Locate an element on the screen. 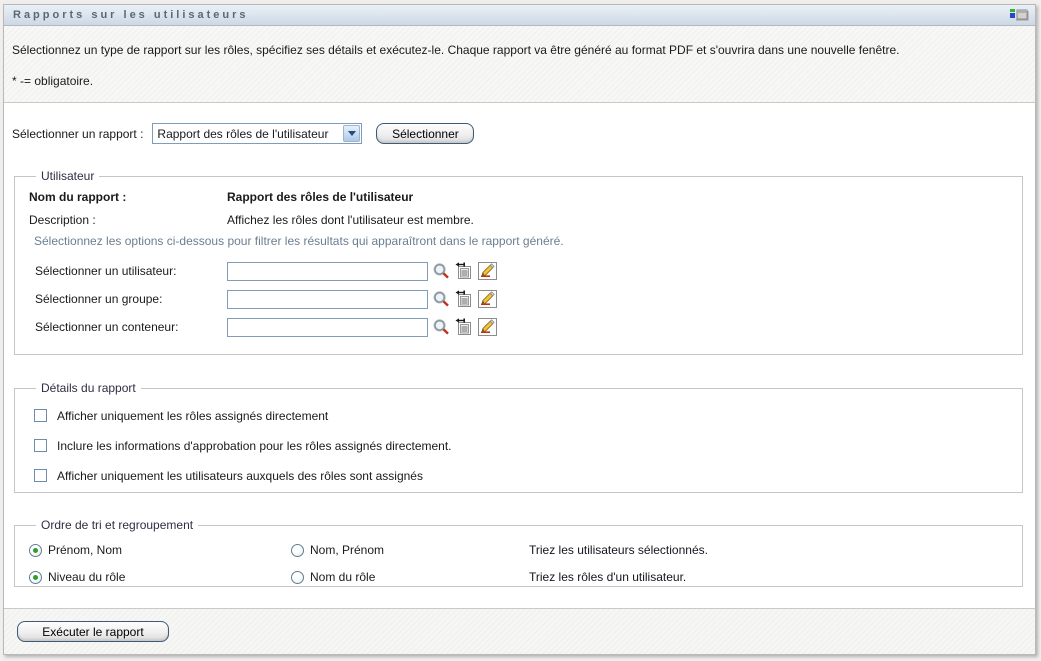 This screenshot has height=661, width=1041. fieldset-details-legend: Détails du rapport is located at coordinates (88, 388).